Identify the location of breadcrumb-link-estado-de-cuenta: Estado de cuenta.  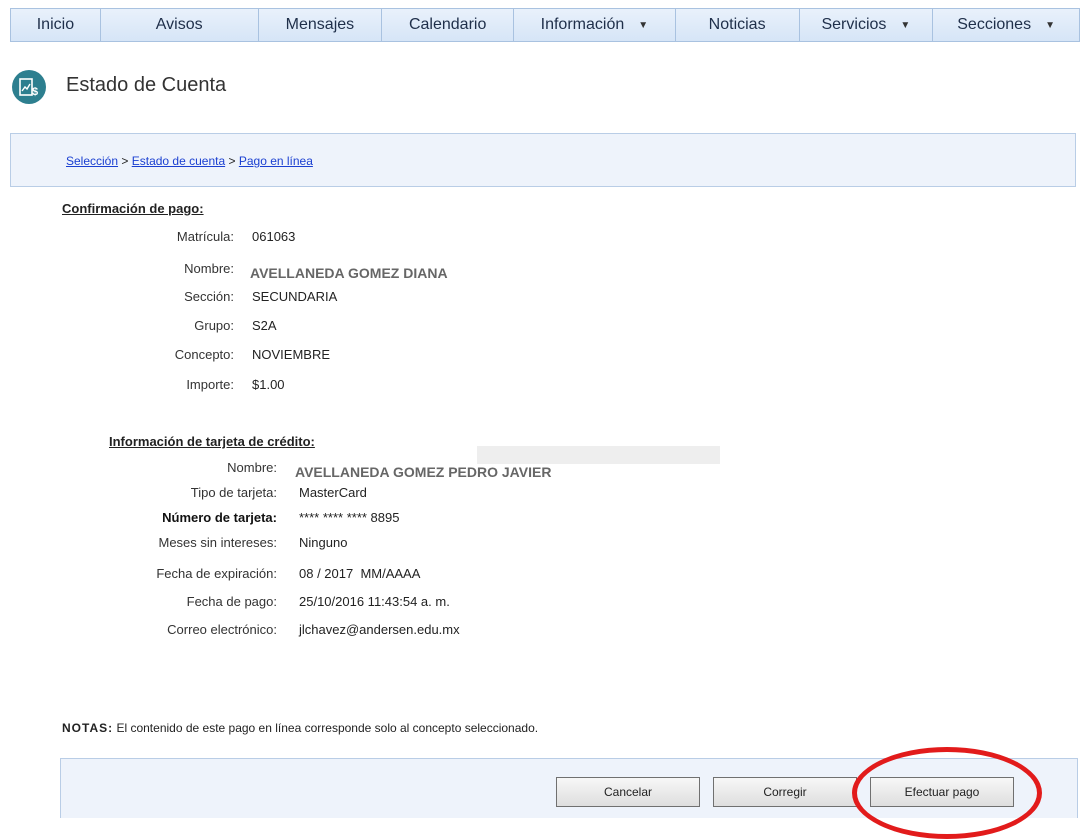
(178, 161).